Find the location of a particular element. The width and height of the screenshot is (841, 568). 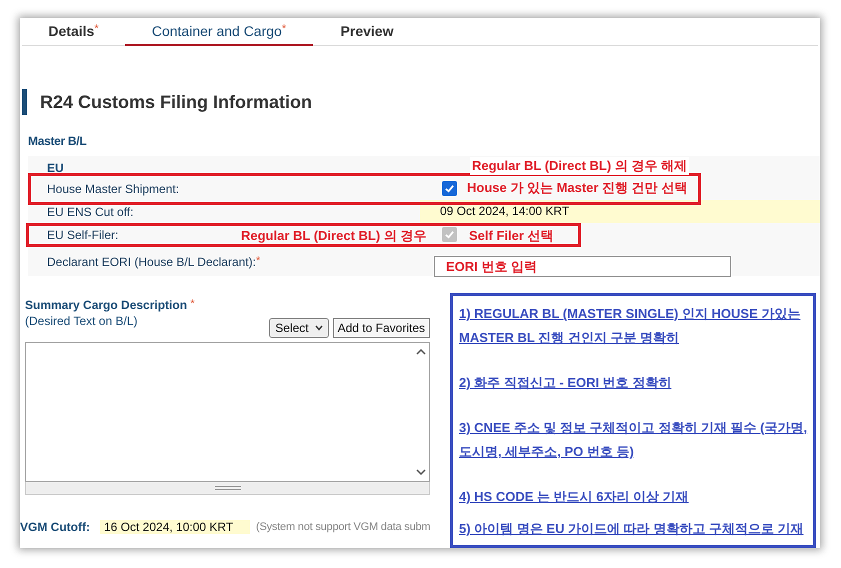

field-label: EU Self-Filer: is located at coordinates (82, 235).